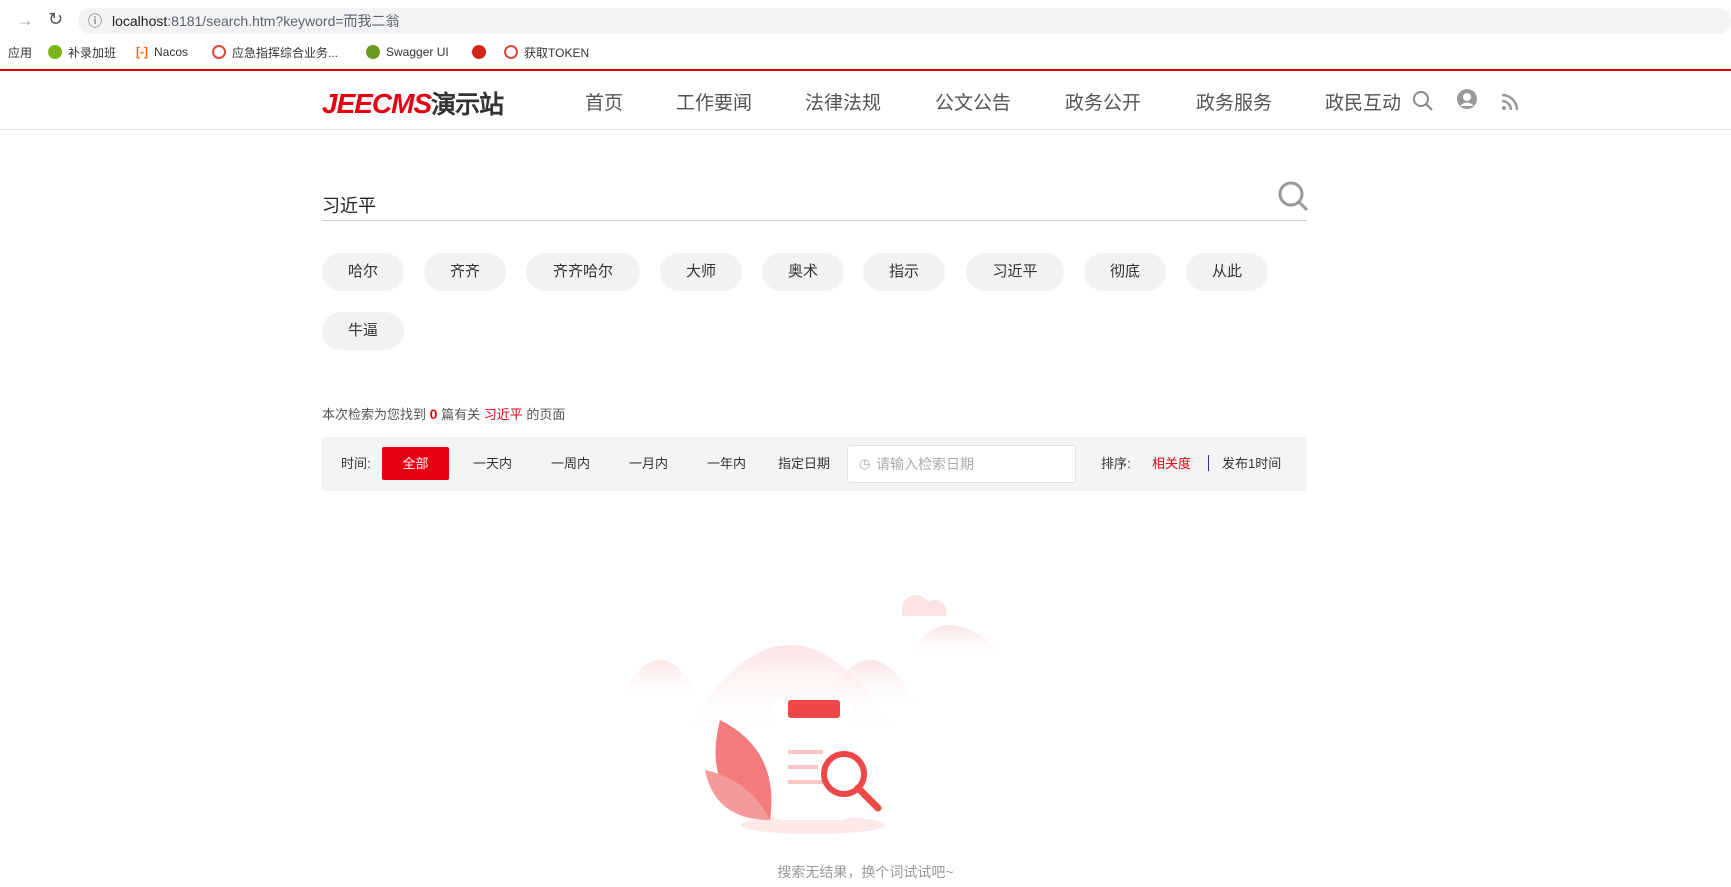 The image size is (1731, 887). What do you see at coordinates (1363, 101) in the screenshot?
I see `nav-interact: 政民互动` at bounding box center [1363, 101].